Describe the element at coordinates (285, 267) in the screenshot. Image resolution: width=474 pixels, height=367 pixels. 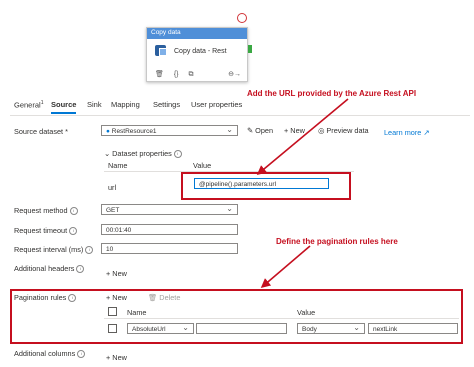
I see `pagination-arrow` at that location.